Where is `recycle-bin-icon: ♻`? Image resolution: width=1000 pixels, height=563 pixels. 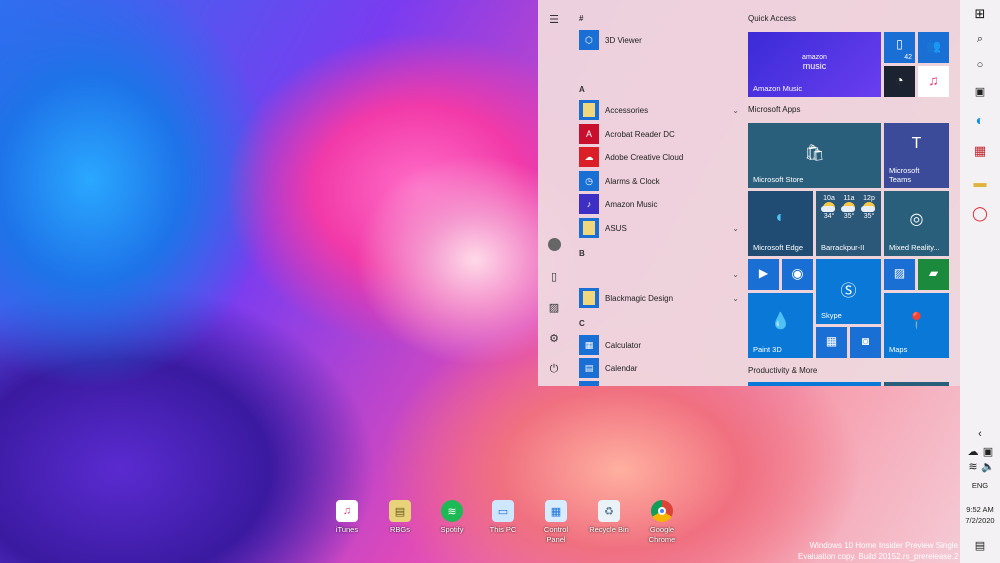 recycle-bin-icon: ♻ is located at coordinates (609, 511).